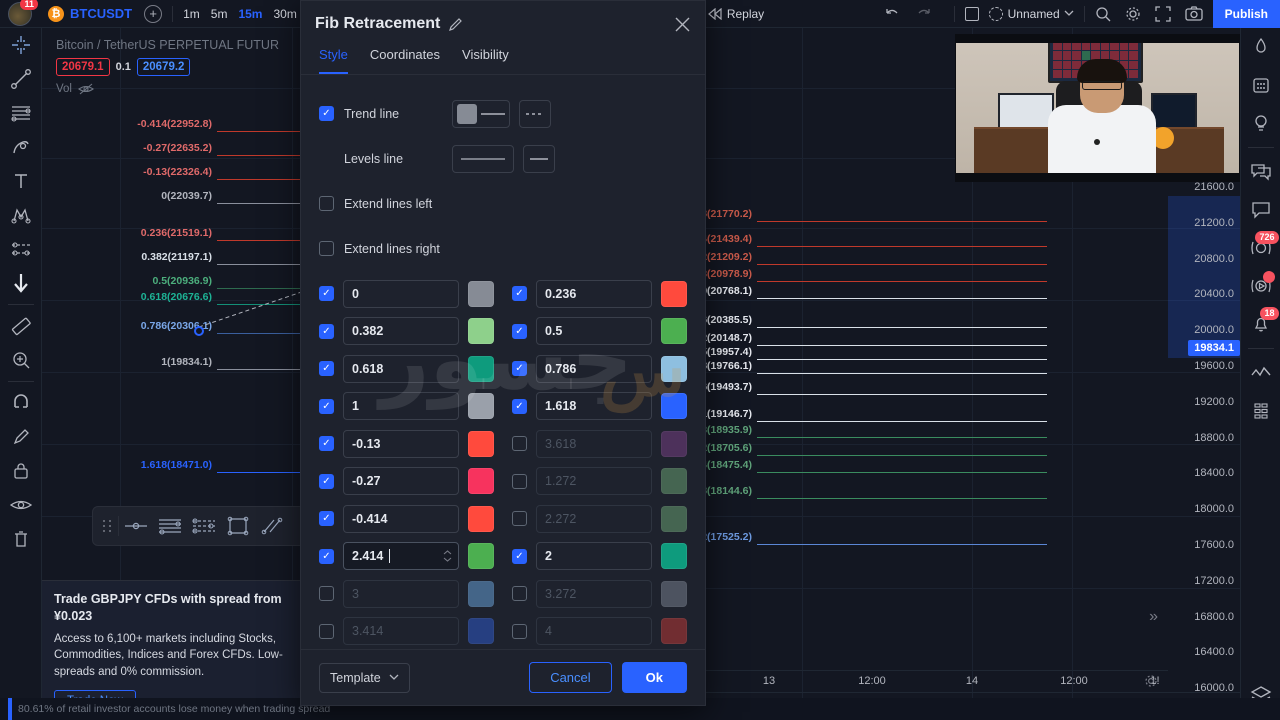  What do you see at coordinates (594, 443) in the screenshot?
I see `fib-level-input: 3.618` at bounding box center [594, 443].